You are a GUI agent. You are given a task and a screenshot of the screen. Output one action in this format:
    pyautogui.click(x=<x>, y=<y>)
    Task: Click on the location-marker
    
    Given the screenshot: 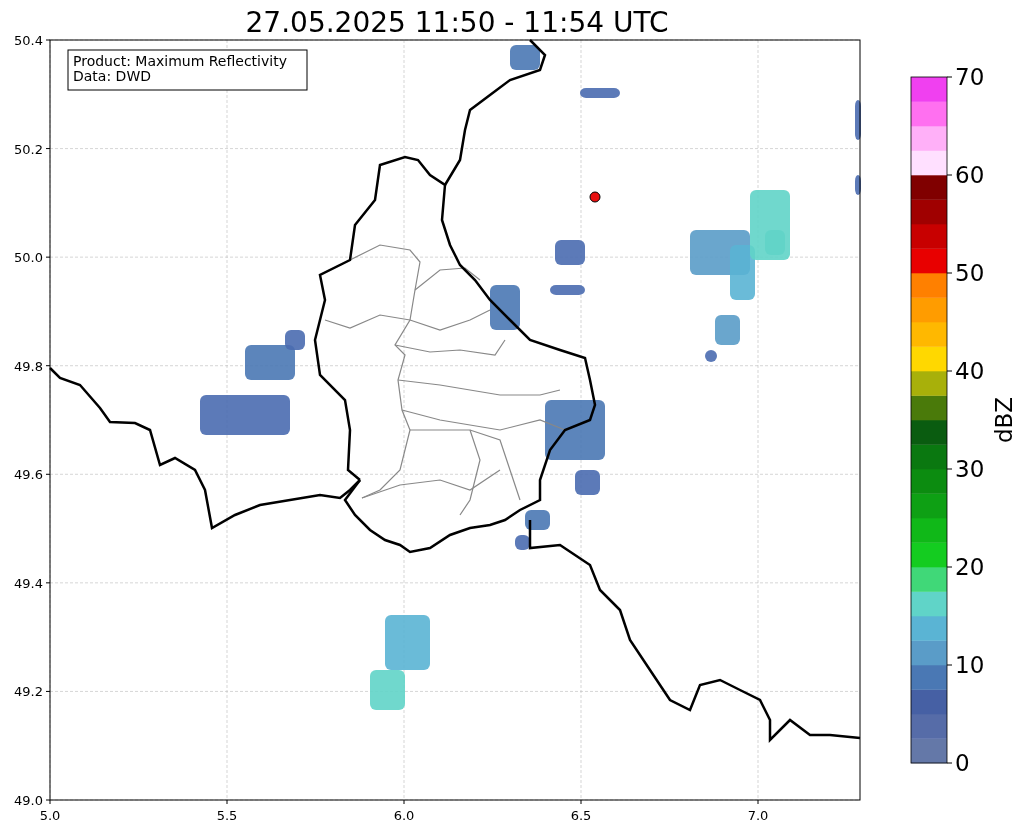 What is the action you would take?
    pyautogui.click(x=595, y=197)
    